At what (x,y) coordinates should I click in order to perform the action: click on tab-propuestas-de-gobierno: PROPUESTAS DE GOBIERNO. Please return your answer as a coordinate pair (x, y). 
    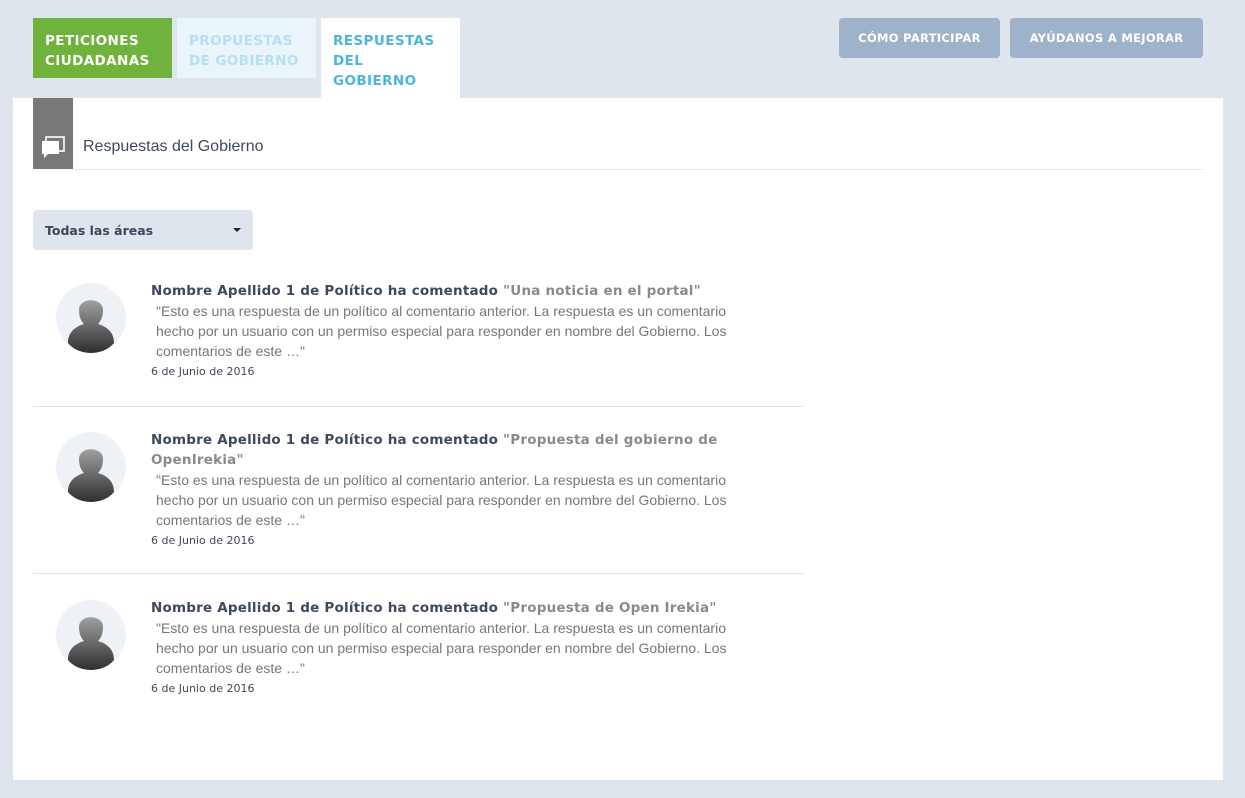
    Looking at the image, I should click on (246, 48).